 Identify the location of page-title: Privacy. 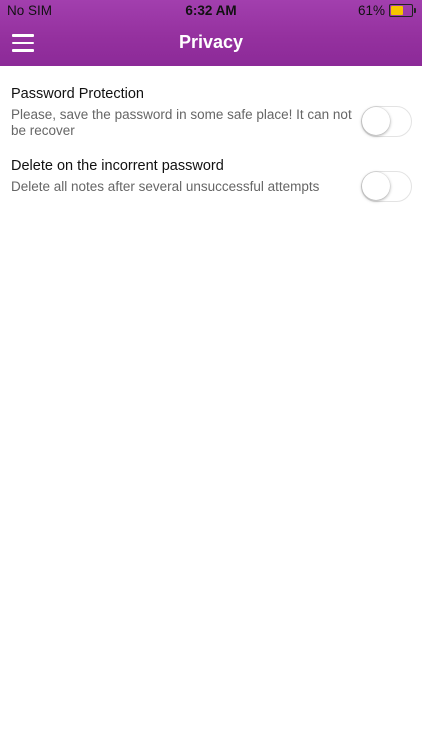
(211, 42).